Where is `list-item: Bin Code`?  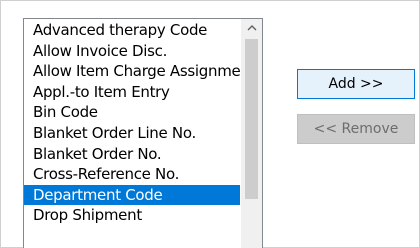 list-item: Bin Code is located at coordinates (132, 112).